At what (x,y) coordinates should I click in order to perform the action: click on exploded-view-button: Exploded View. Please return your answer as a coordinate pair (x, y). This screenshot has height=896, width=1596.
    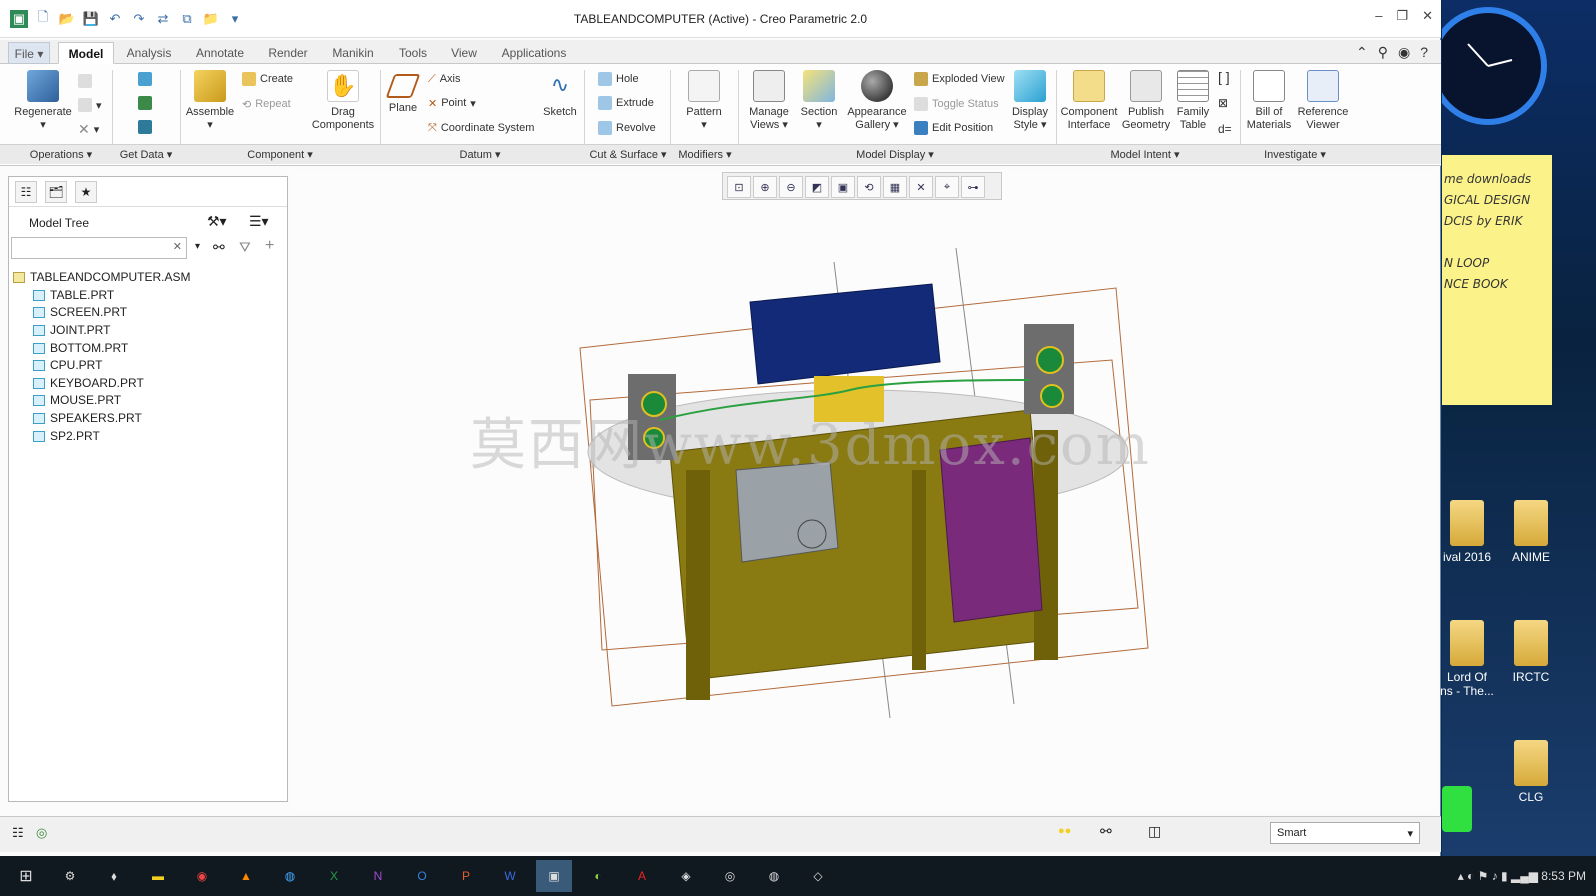
    Looking at the image, I should click on (959, 79).